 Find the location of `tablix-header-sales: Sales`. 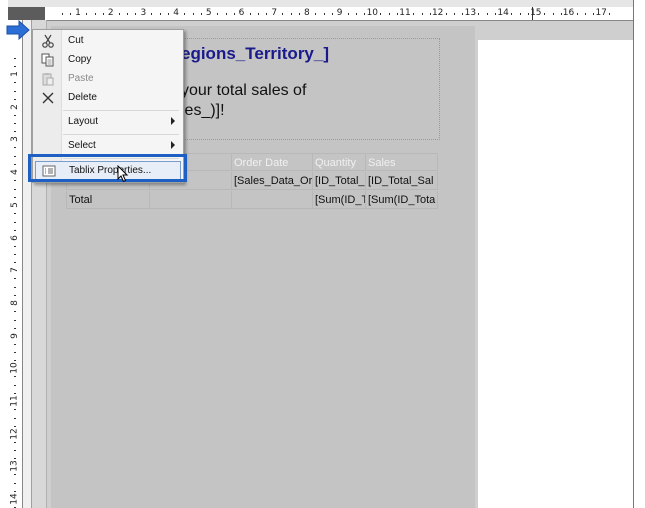

tablix-header-sales: Sales is located at coordinates (402, 162).